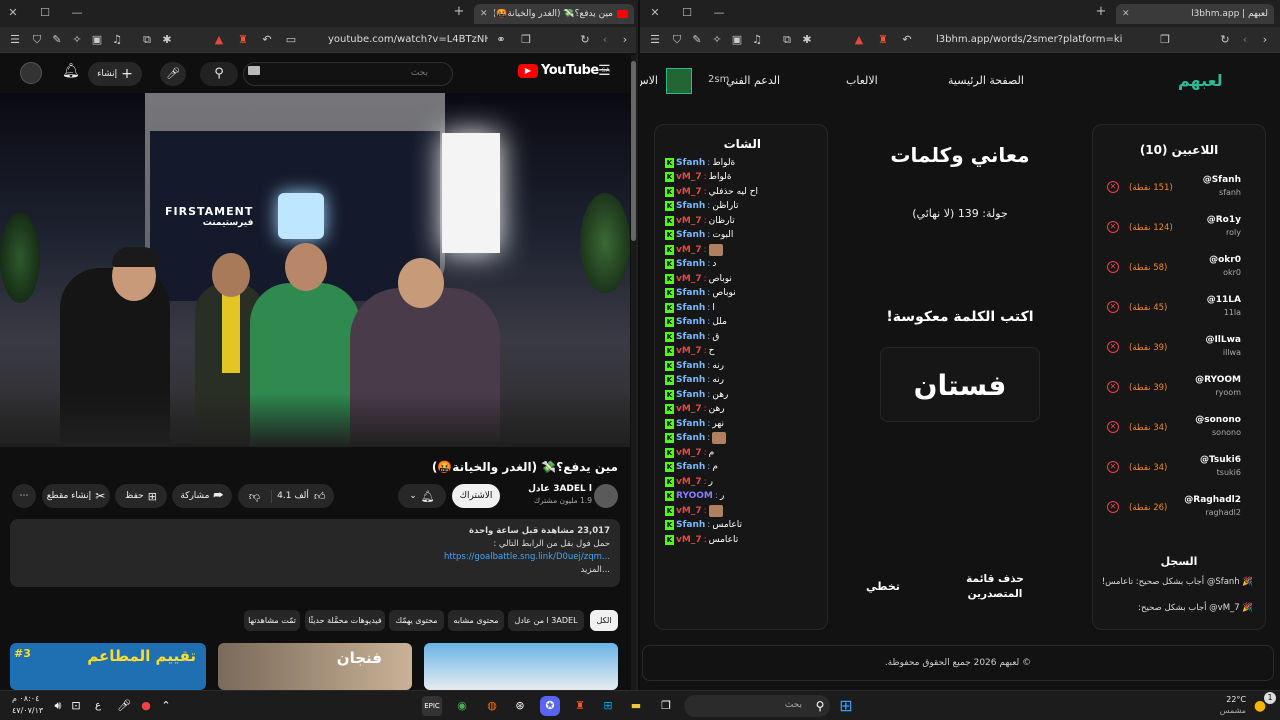  Describe the element at coordinates (462, 706) in the screenshot. I see `chrome-icon: ◉` at that location.